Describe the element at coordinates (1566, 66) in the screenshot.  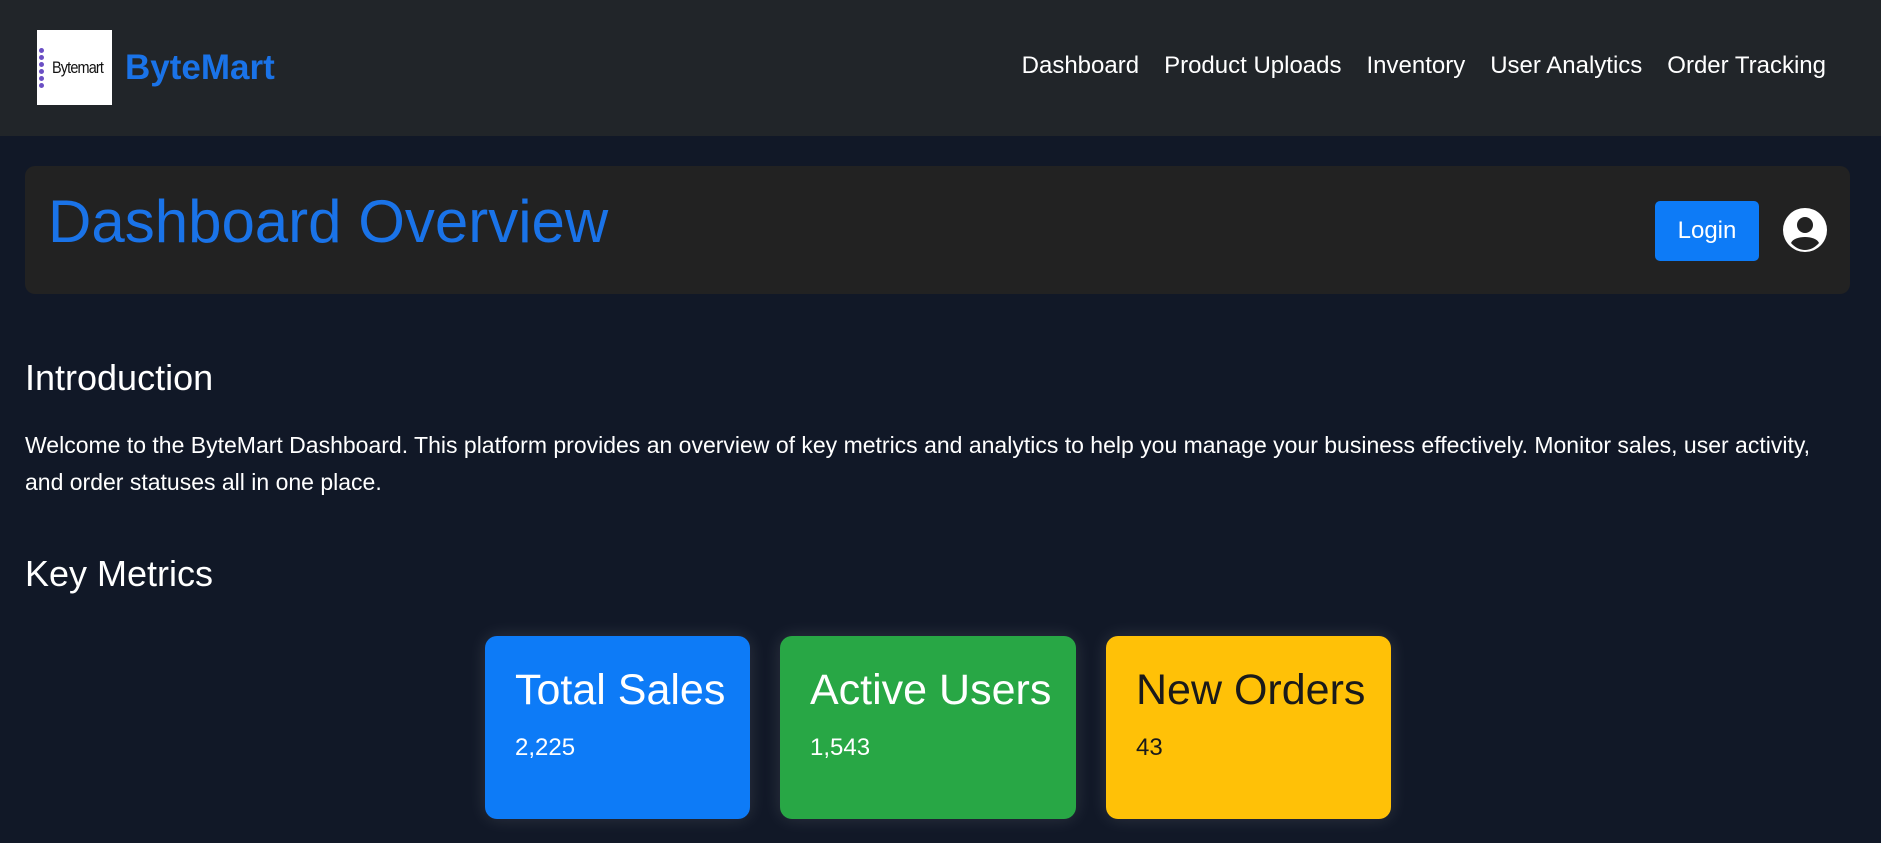
I see `nav-link-user-analytics: User Analytics` at that location.